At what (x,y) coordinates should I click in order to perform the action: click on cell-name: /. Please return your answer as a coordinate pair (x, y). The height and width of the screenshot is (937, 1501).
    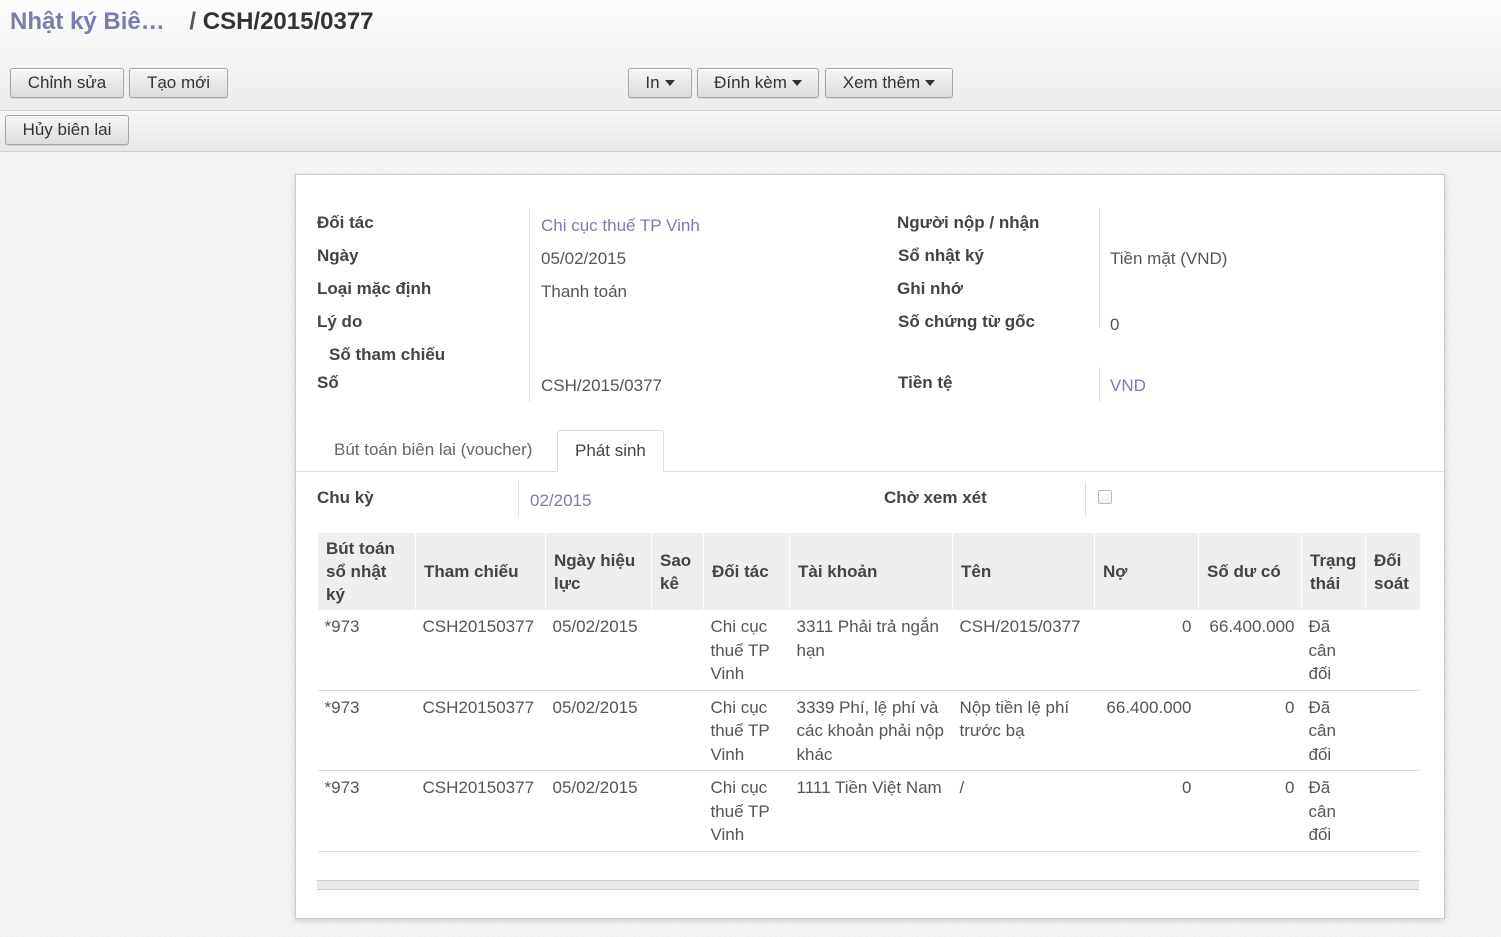
    Looking at the image, I should click on (1023, 811).